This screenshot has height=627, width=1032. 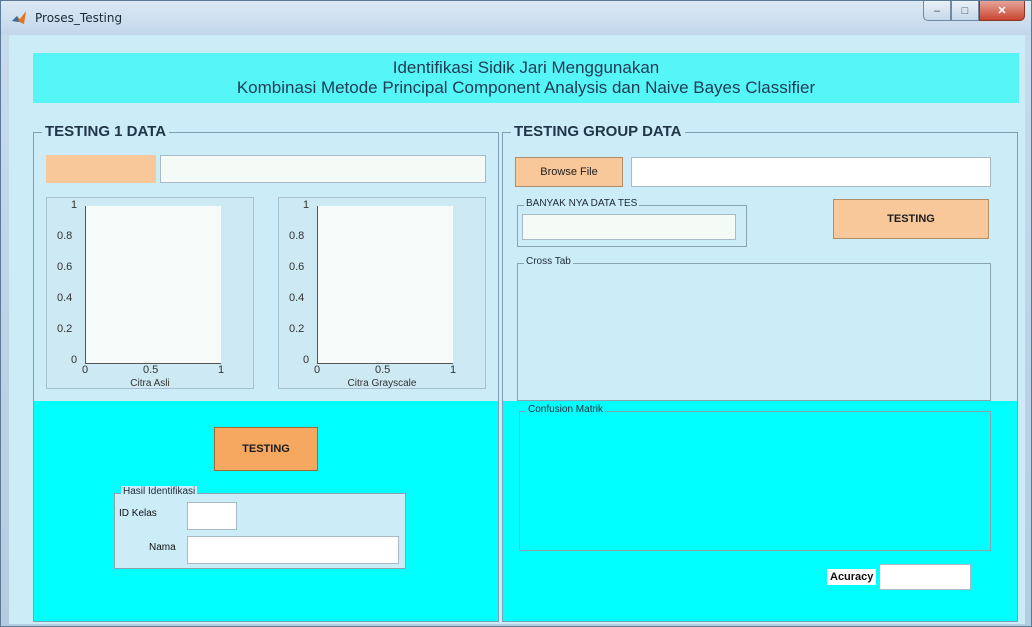 What do you see at coordinates (153, 285) in the screenshot?
I see `plot-area-citra-asli` at bounding box center [153, 285].